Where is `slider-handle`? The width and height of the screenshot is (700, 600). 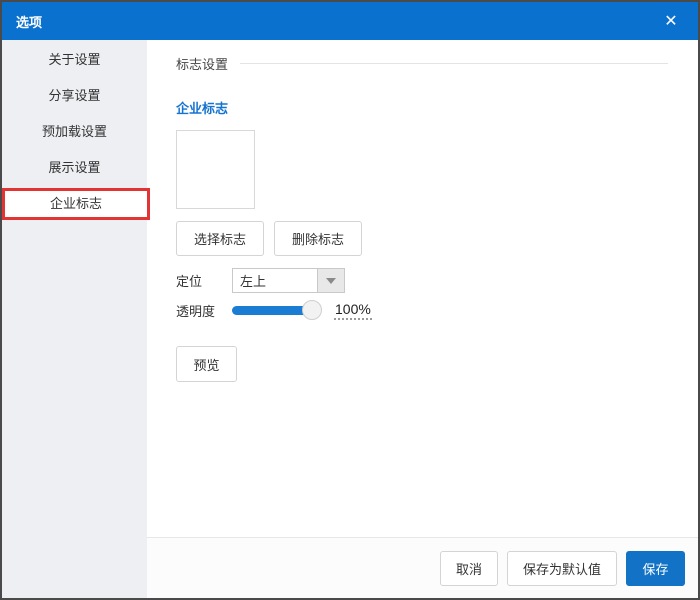
slider-handle is located at coordinates (312, 310).